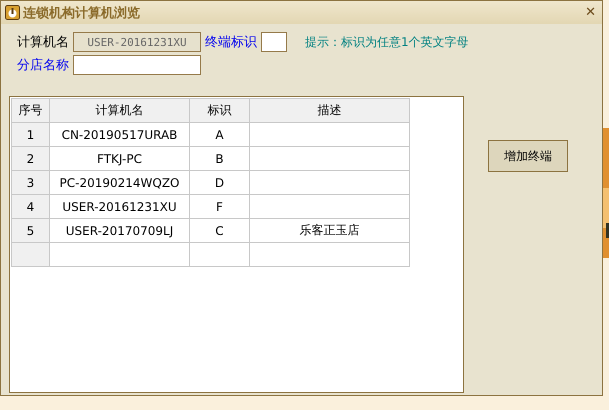 Image resolution: width=609 pixels, height=410 pixels. Describe the element at coordinates (120, 182) in the screenshot. I see `table-cell: PC-20190214WQZO` at that location.